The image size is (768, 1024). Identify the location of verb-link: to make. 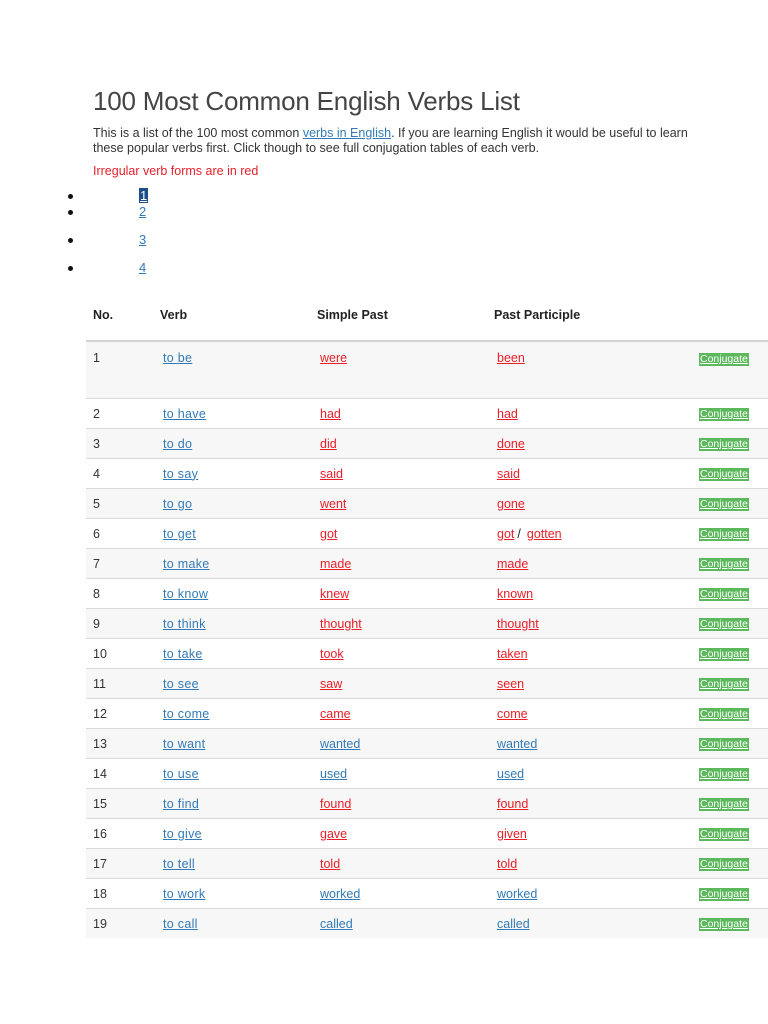
(185, 564).